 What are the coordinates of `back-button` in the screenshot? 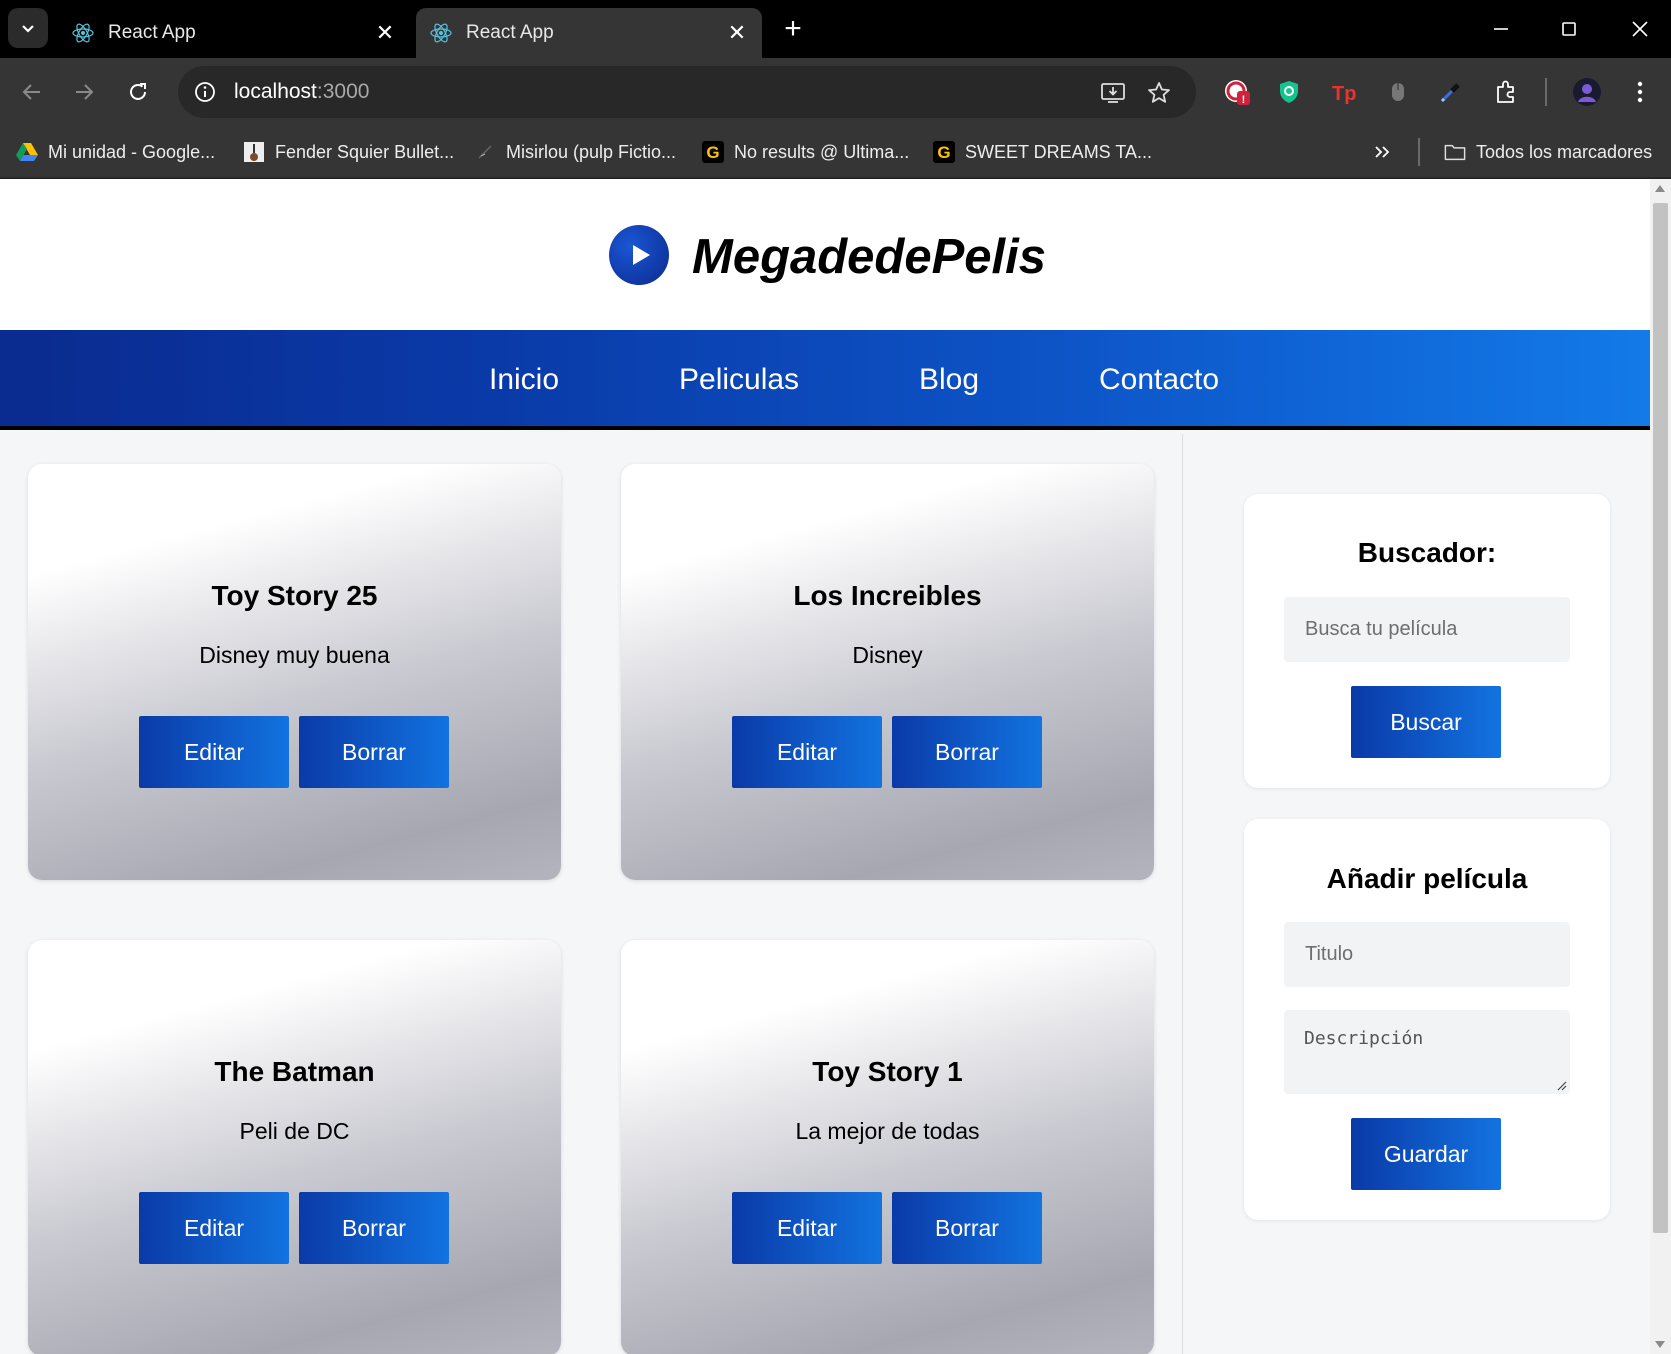 It's located at (32, 92).